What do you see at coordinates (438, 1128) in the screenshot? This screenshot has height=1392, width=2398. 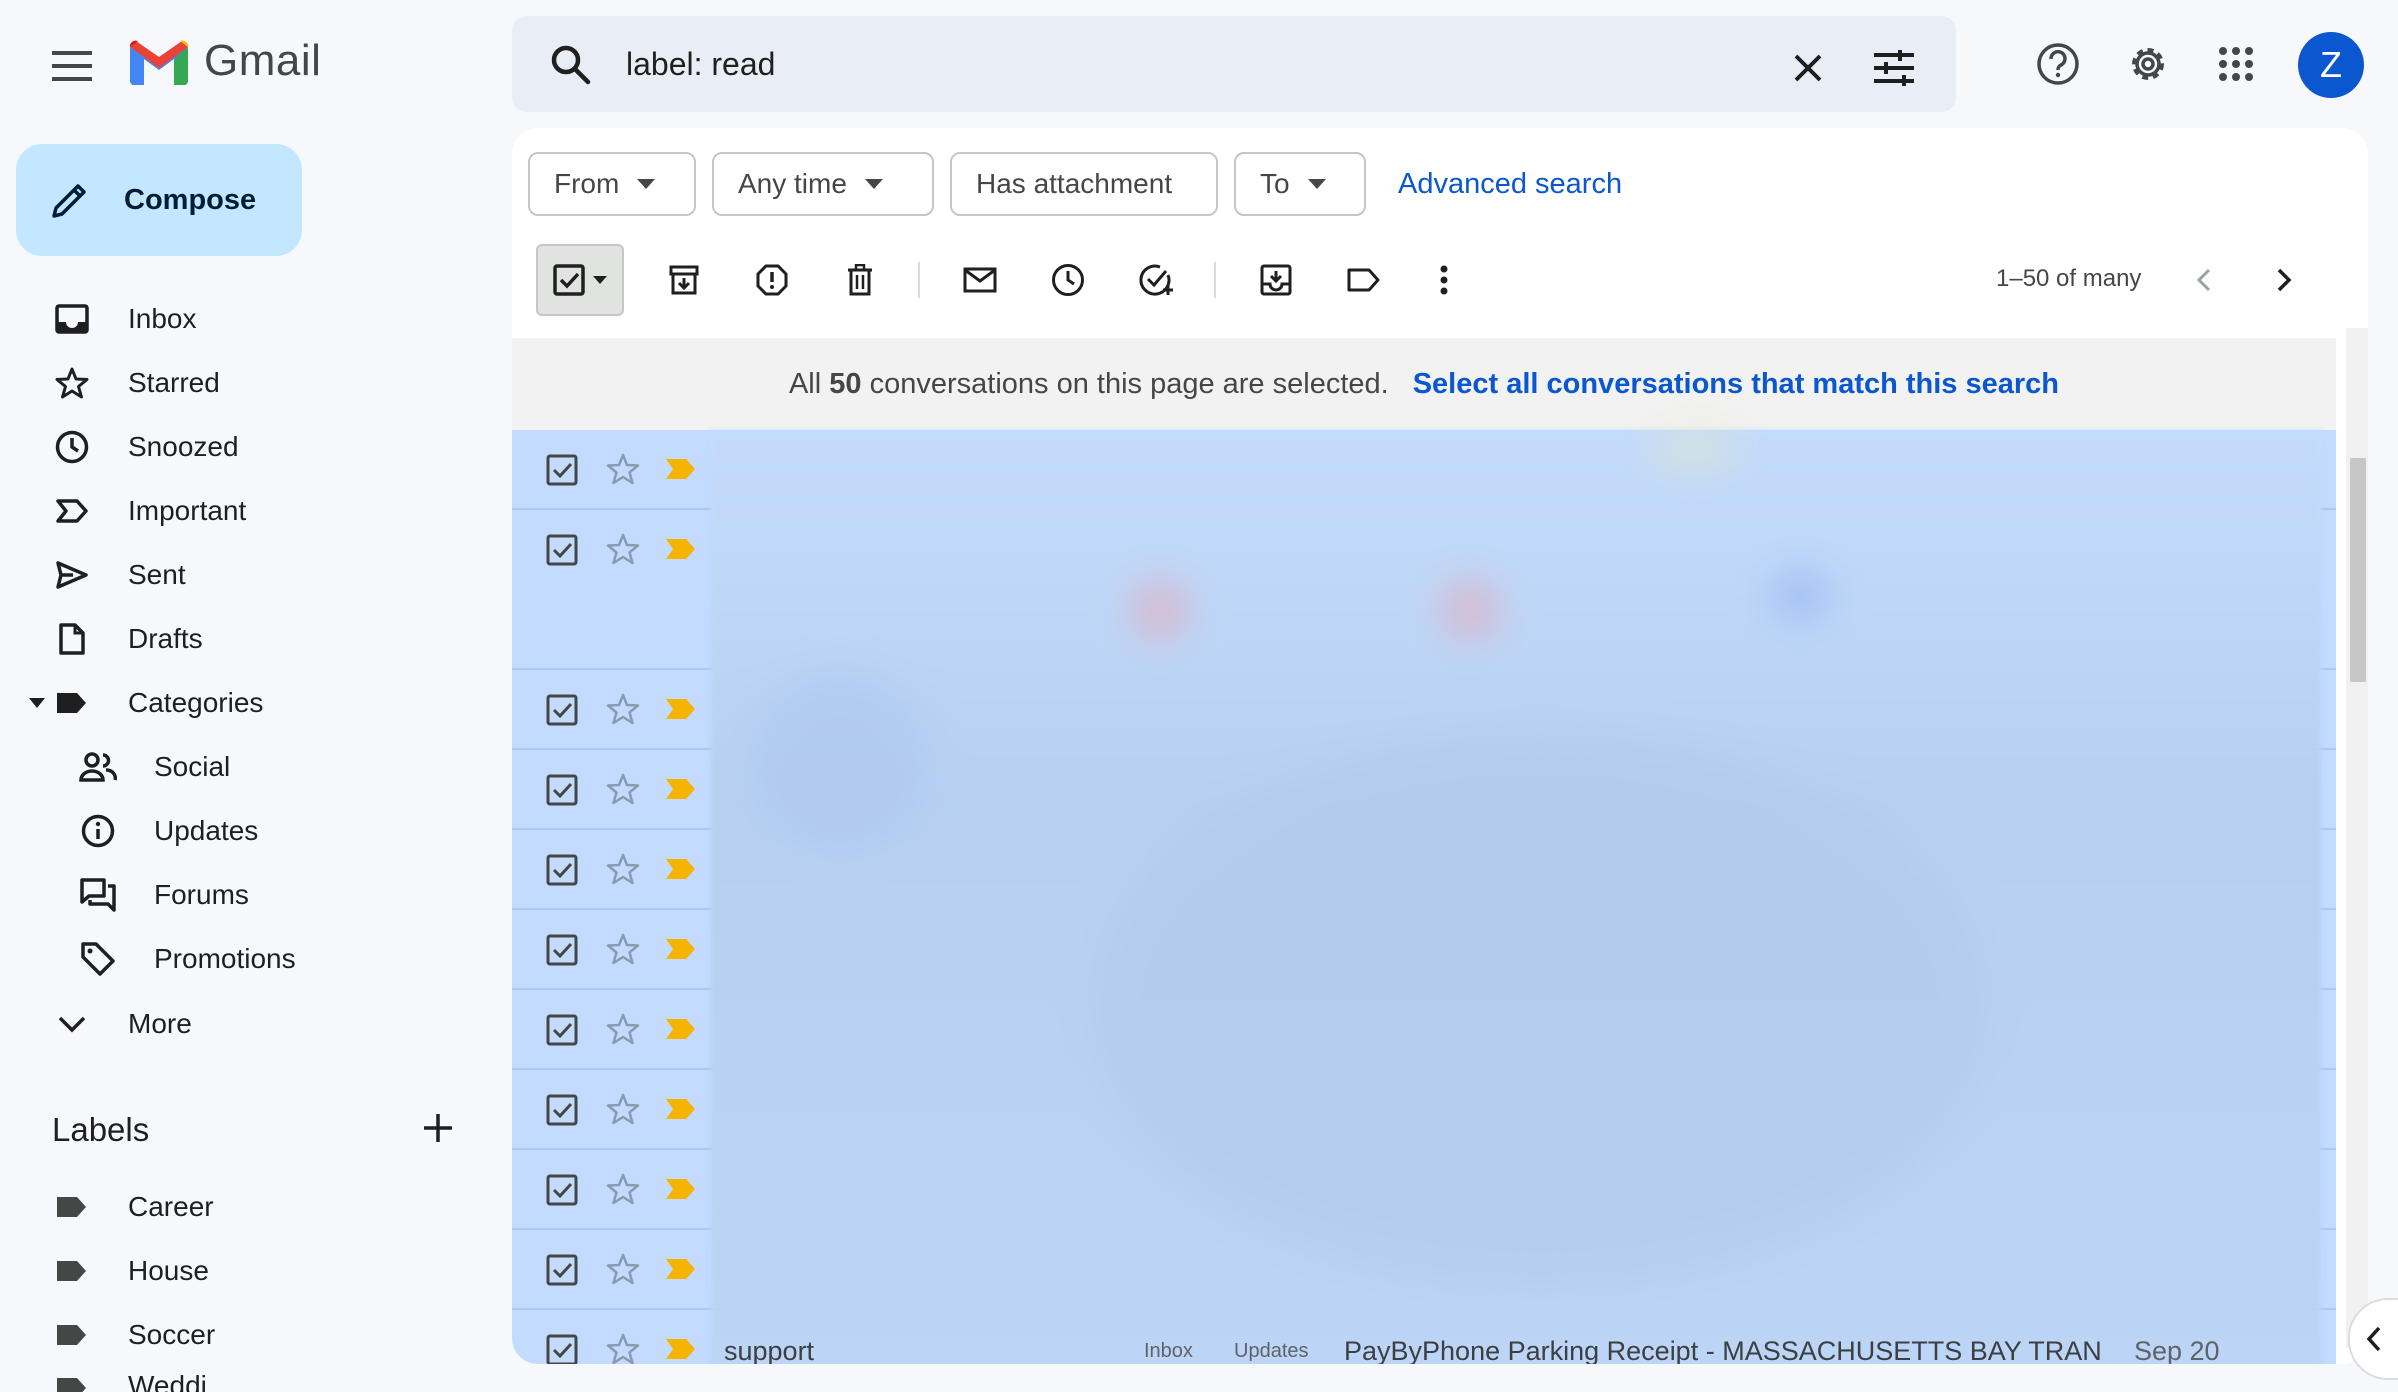 I see `create-label-button` at bounding box center [438, 1128].